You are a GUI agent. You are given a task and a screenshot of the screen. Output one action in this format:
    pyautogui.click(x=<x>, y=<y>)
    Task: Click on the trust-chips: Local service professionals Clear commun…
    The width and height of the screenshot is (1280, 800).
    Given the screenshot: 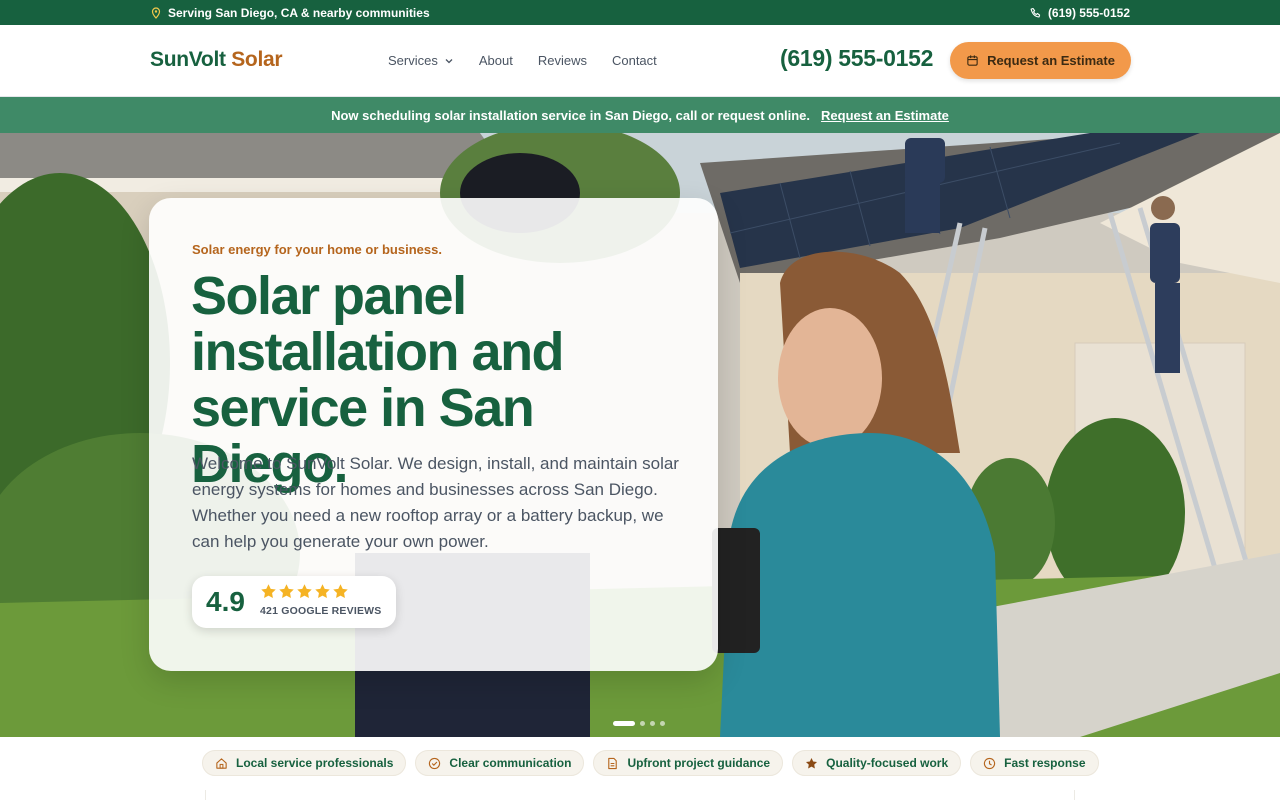 What is the action you would take?
    pyautogui.click(x=650, y=763)
    